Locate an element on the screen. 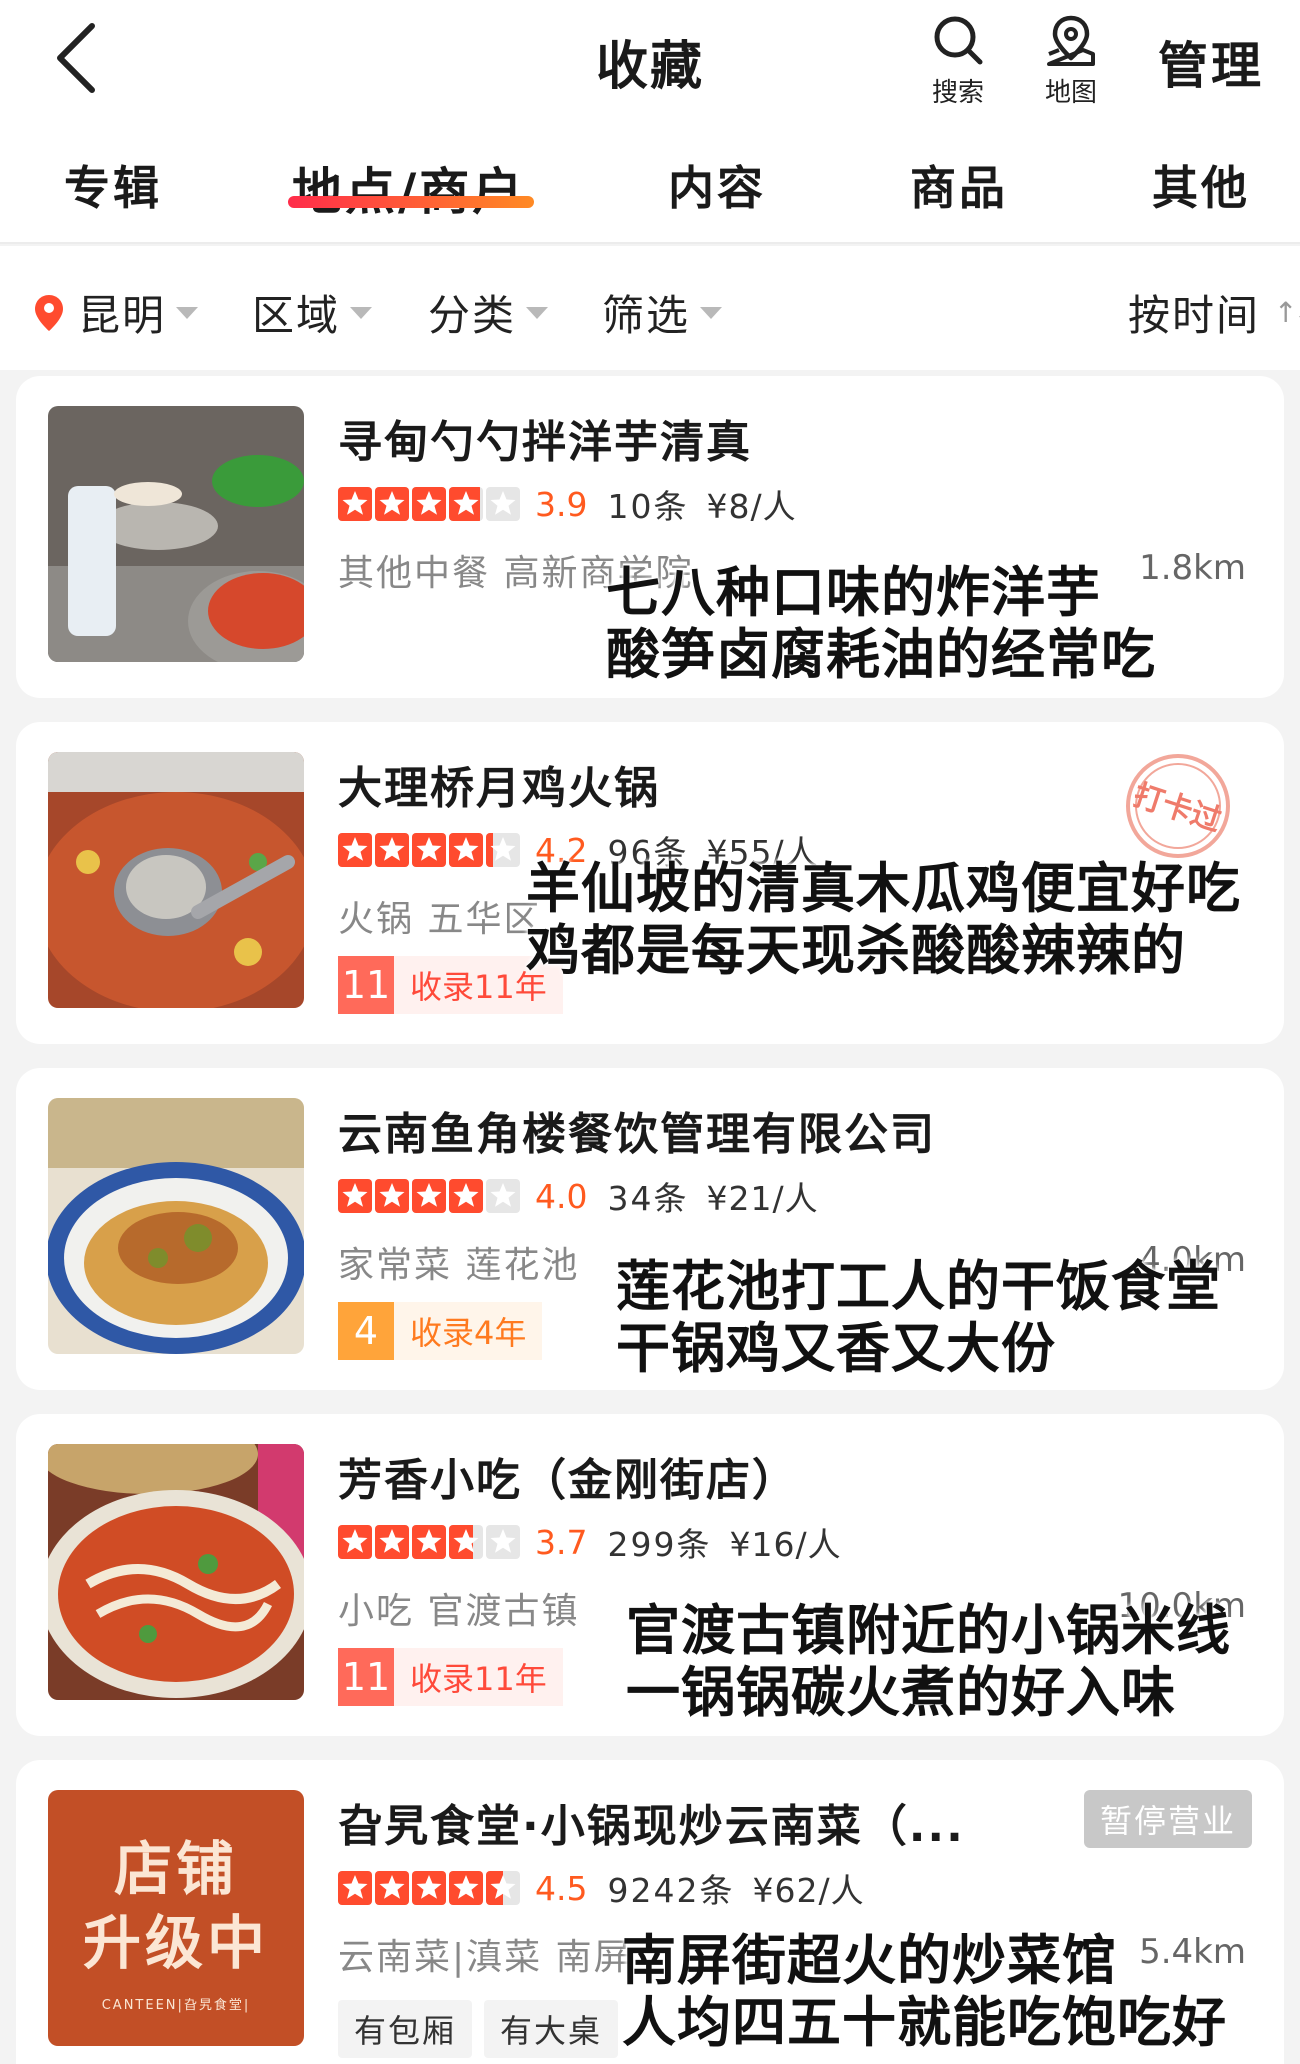 Image resolution: width=1300 pixels, height=2064 pixels. category-filter: 分类 is located at coordinates (488, 312).